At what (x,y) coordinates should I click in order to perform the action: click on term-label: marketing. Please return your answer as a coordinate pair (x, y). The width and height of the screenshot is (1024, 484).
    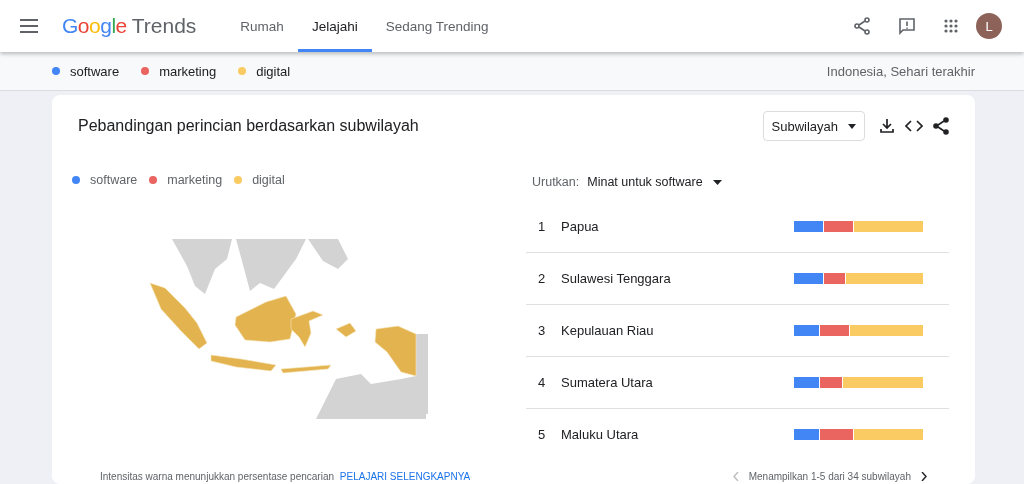
    Looking at the image, I should click on (188, 71).